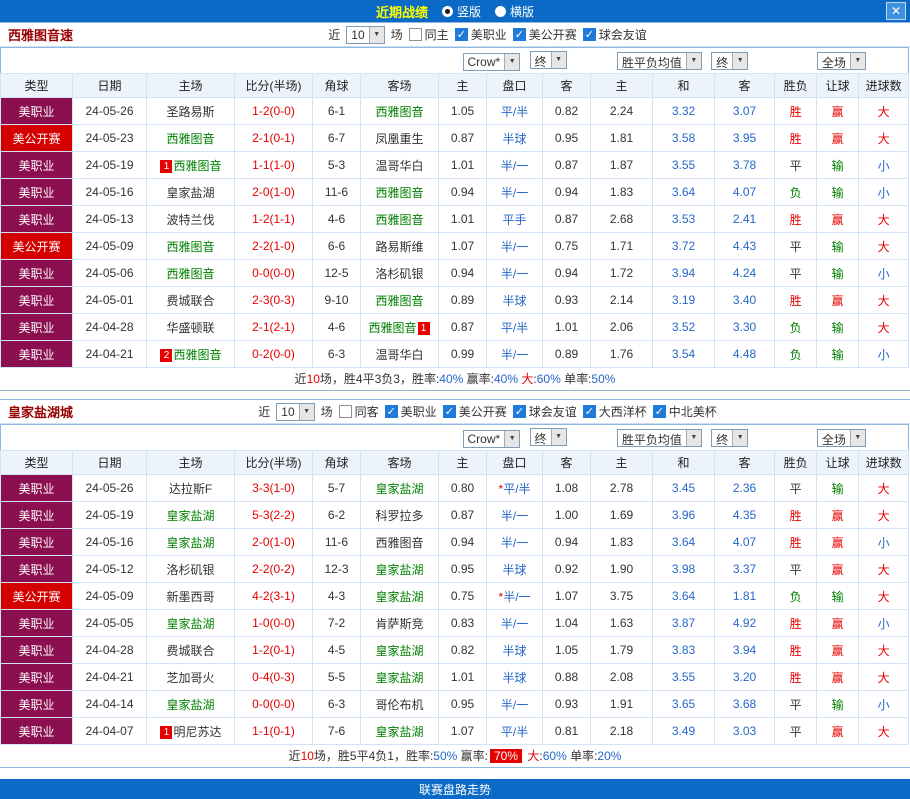  I want to click on home-team-name: 圣路易斯, so click(190, 112).